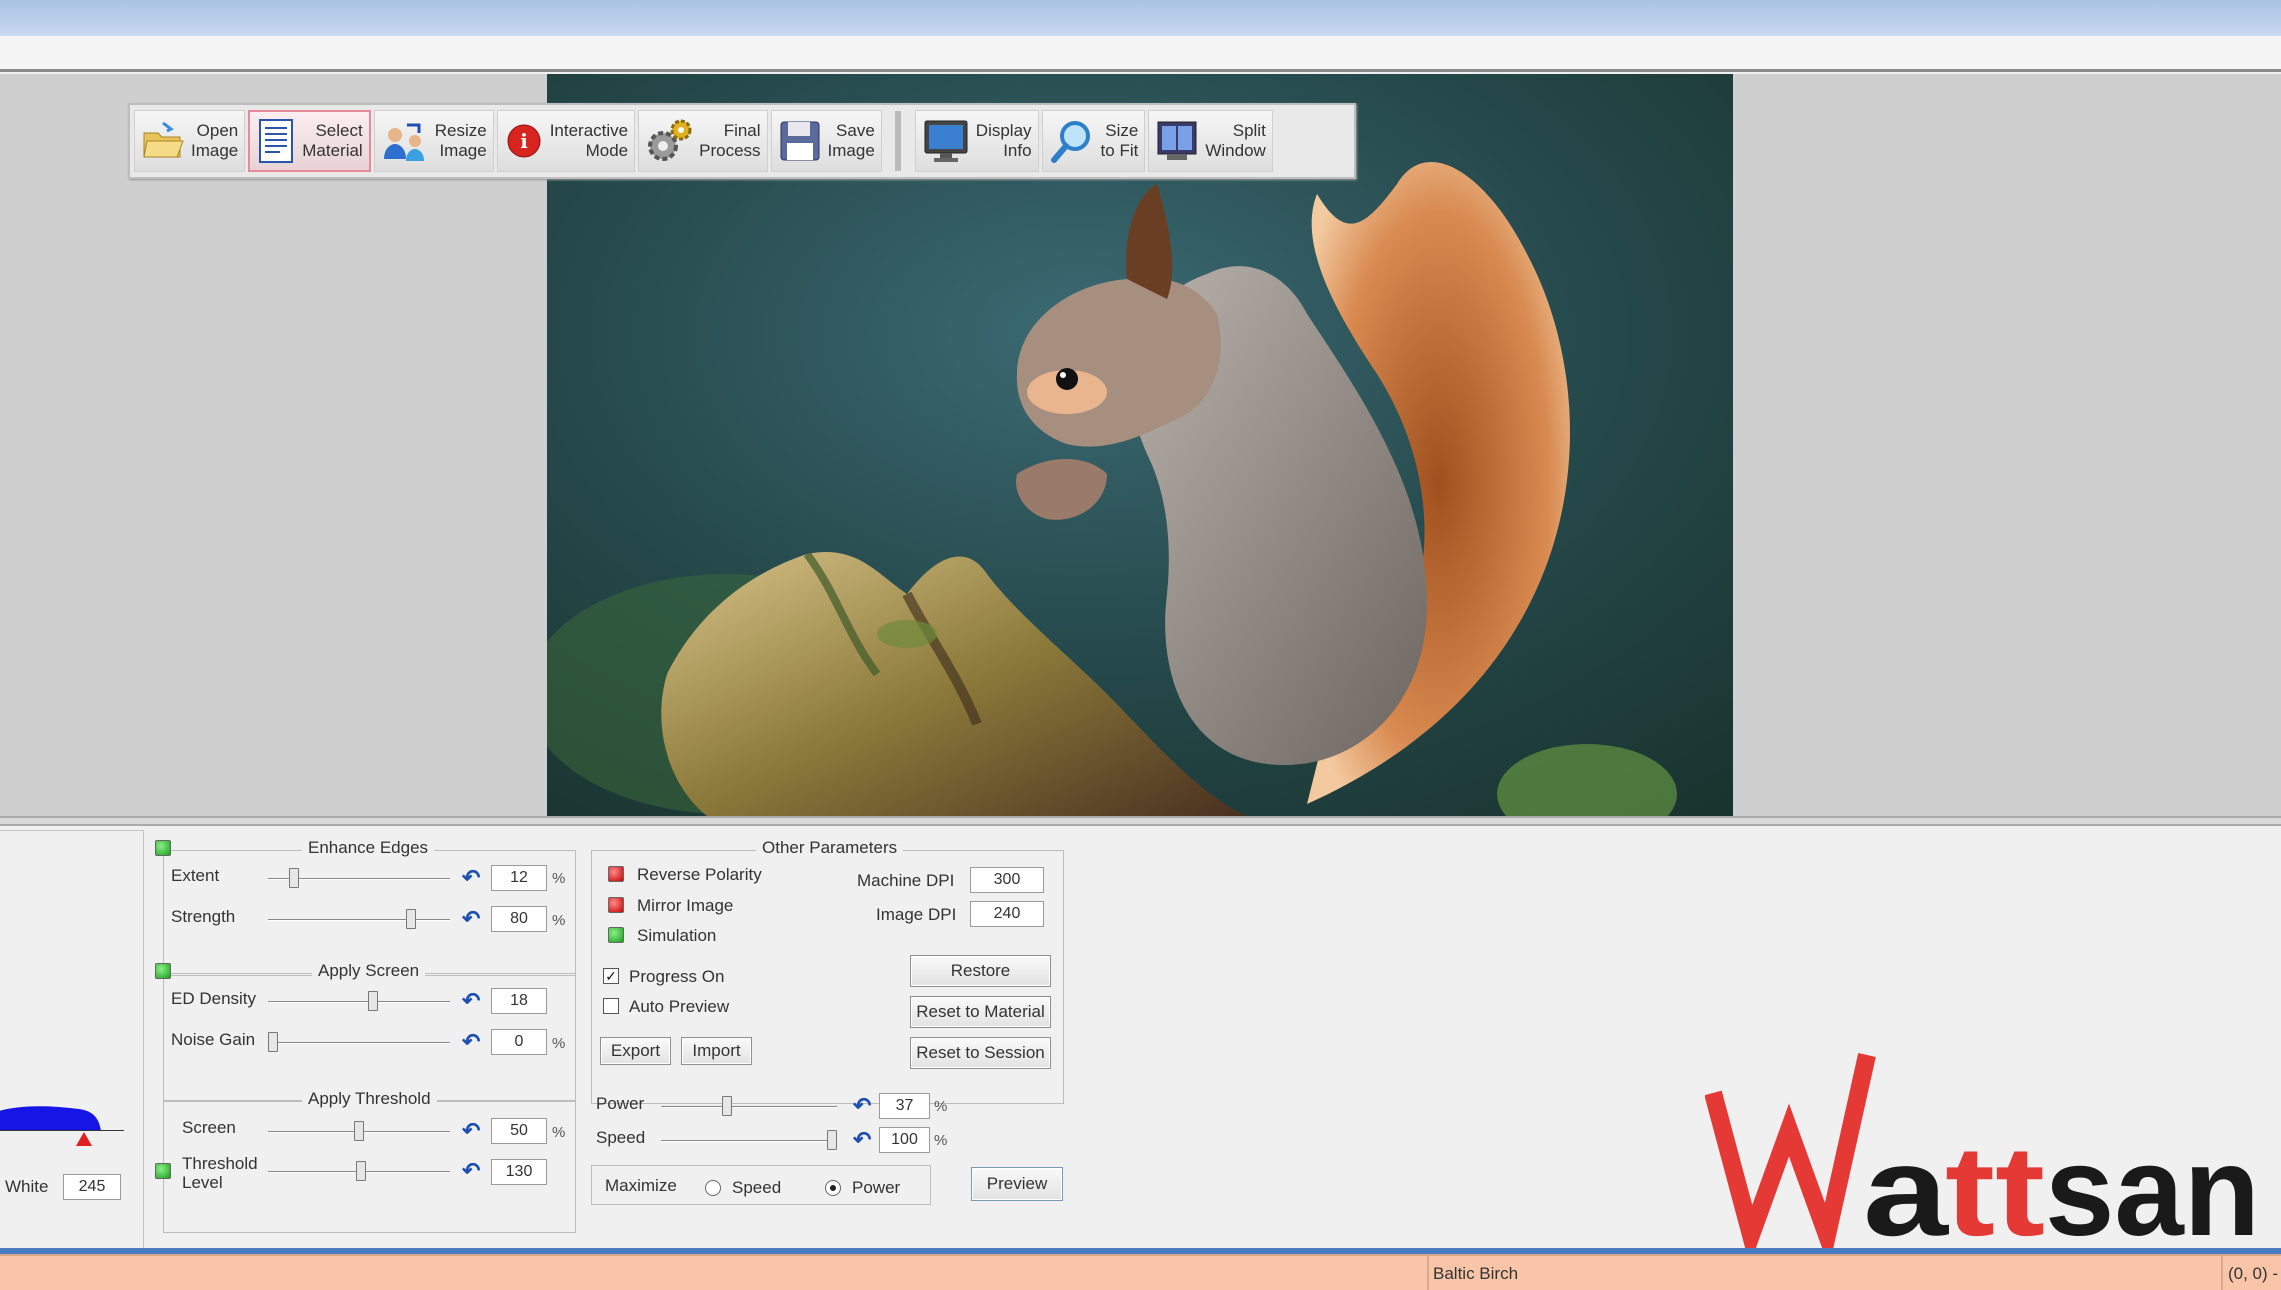 The width and height of the screenshot is (2281, 1290). What do you see at coordinates (559, 878) in the screenshot?
I see `extent-unit: %` at bounding box center [559, 878].